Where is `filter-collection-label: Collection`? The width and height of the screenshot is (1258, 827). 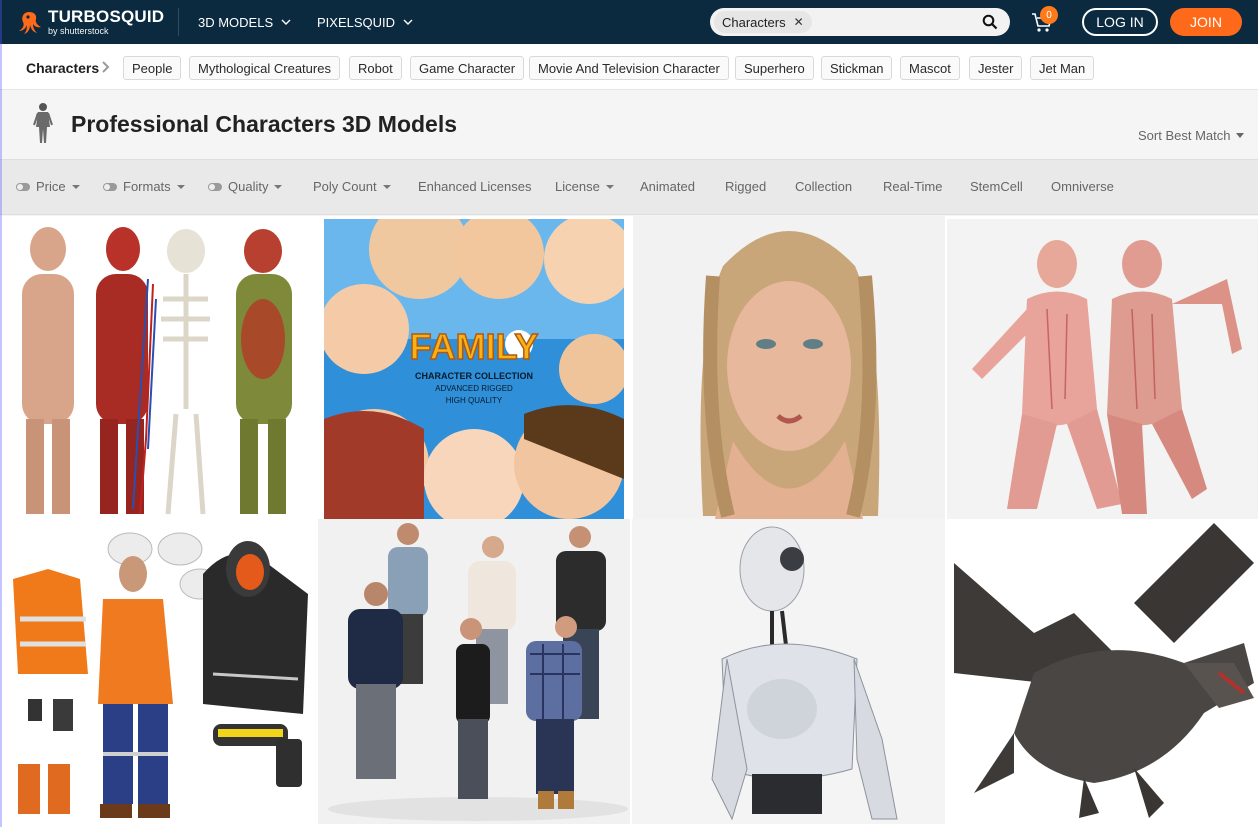
filter-collection-label: Collection is located at coordinates (824, 186).